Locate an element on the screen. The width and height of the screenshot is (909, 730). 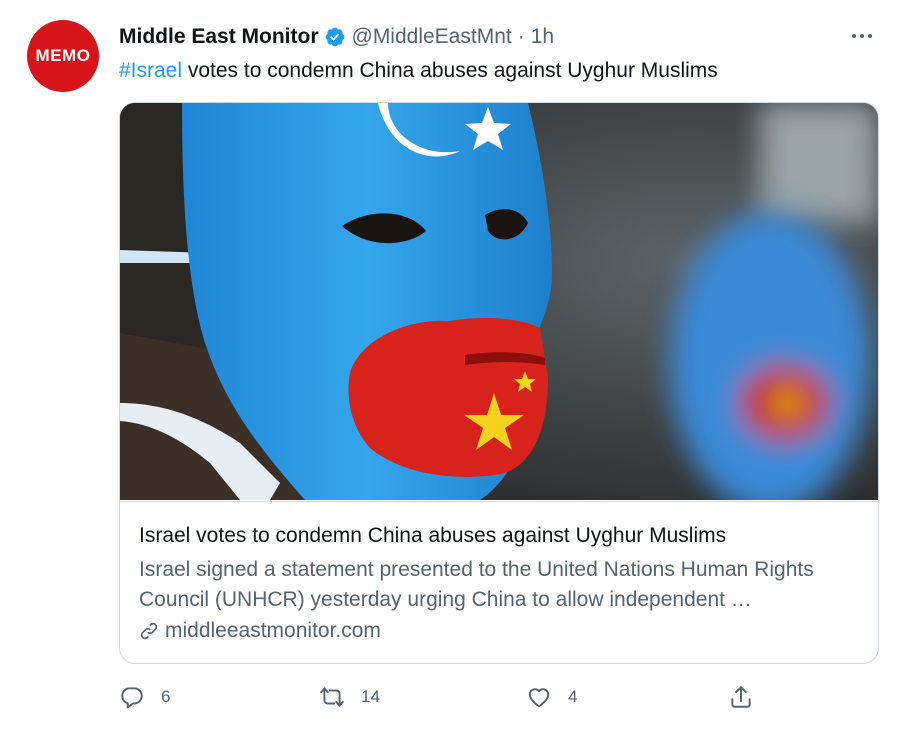
like-button: 4 is located at coordinates (551, 697).